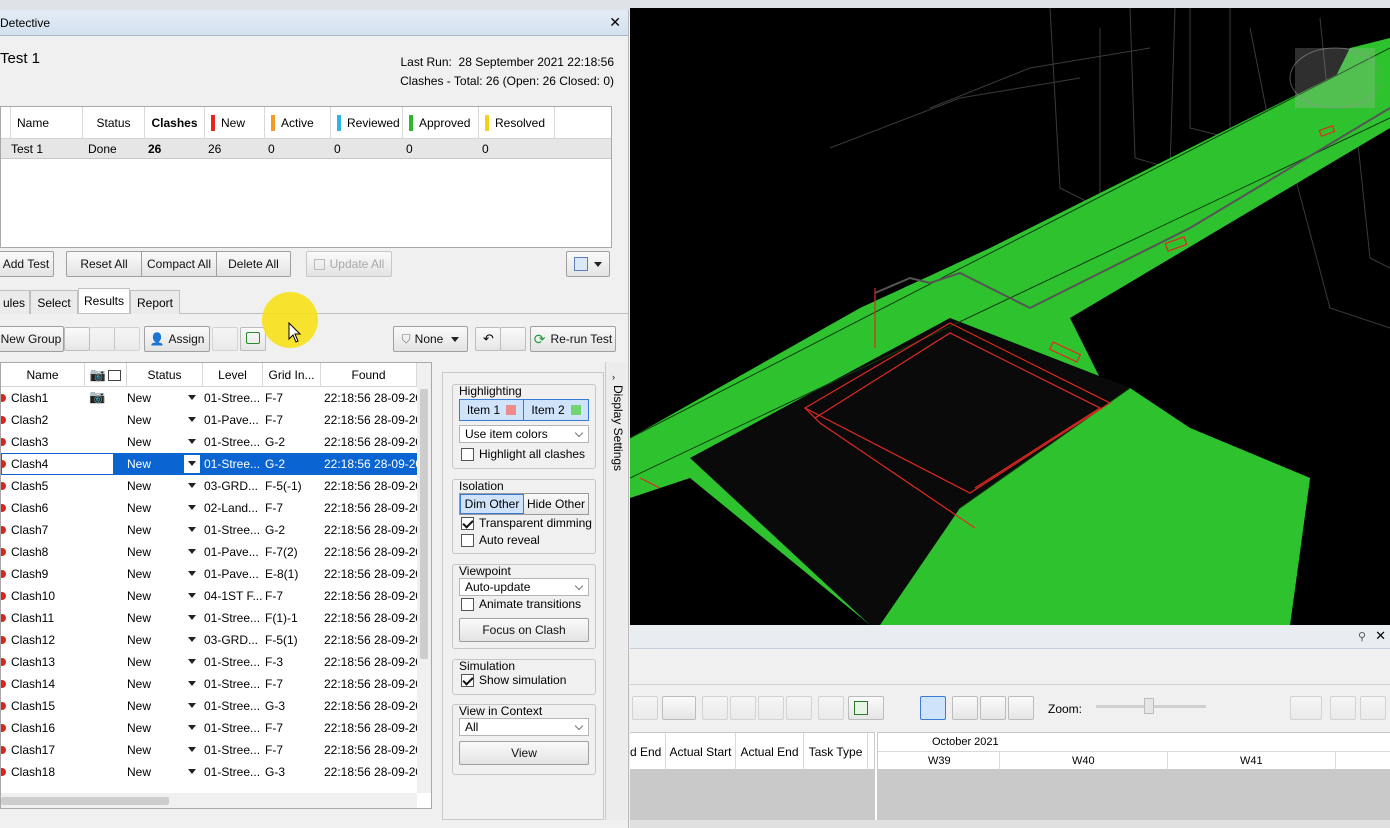  Describe the element at coordinates (488, 339) in the screenshot. I see `reset-icon-button: ↶` at that location.